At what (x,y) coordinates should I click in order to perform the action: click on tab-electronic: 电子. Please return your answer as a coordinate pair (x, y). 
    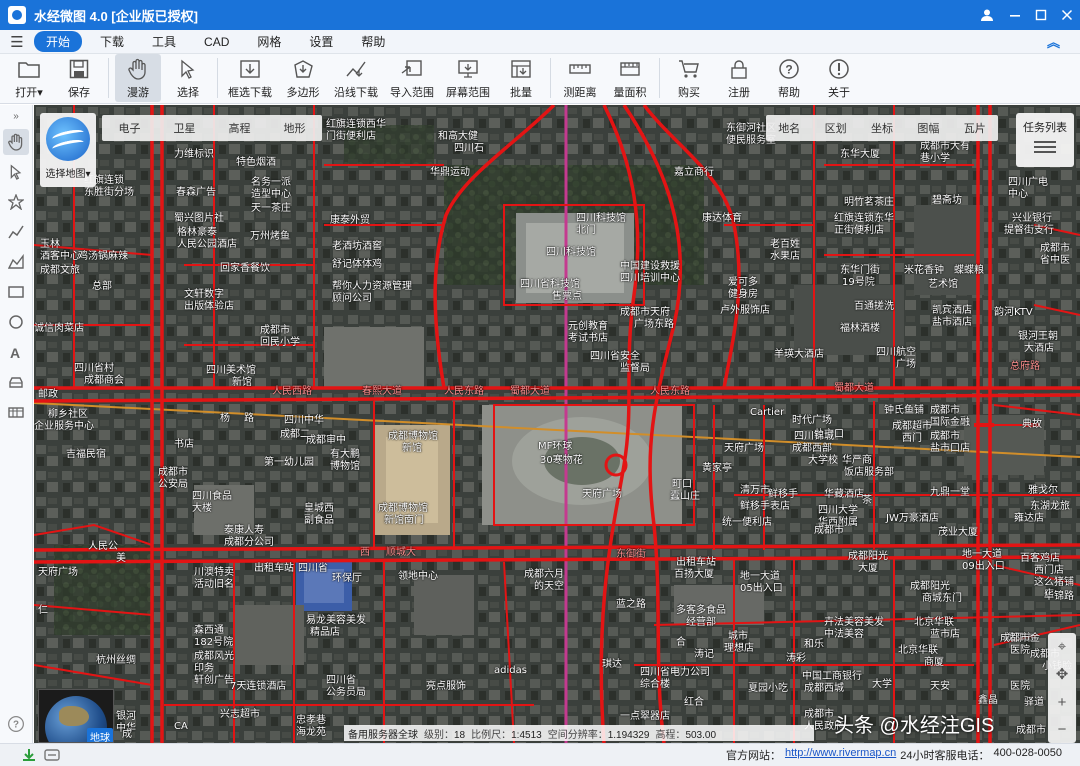
    Looking at the image, I should click on (130, 128).